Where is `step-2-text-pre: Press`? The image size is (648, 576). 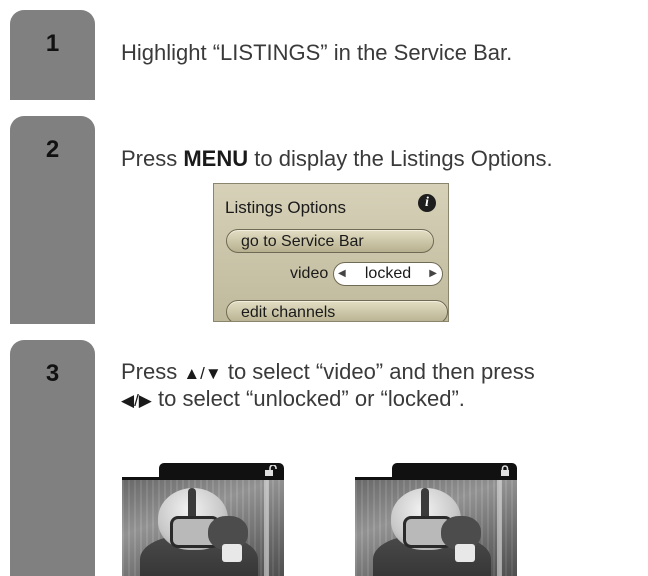 step-2-text-pre: Press is located at coordinates (152, 158).